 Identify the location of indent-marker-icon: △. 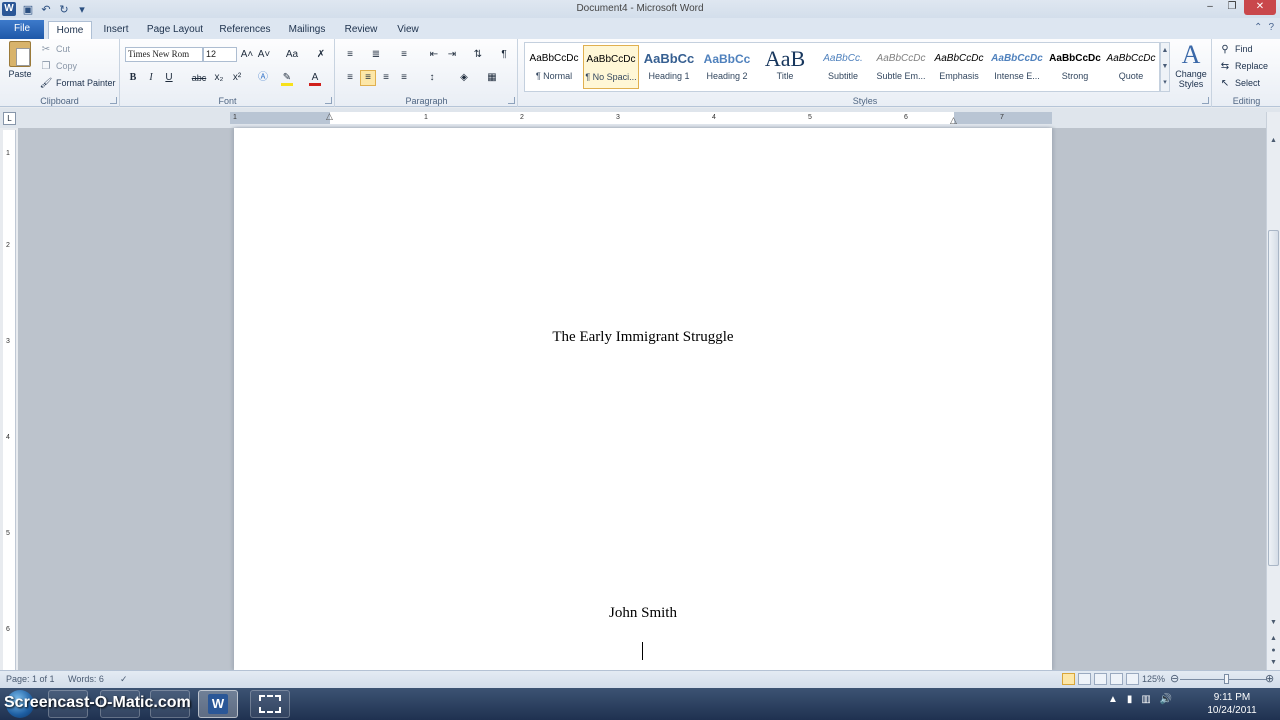
(329, 116).